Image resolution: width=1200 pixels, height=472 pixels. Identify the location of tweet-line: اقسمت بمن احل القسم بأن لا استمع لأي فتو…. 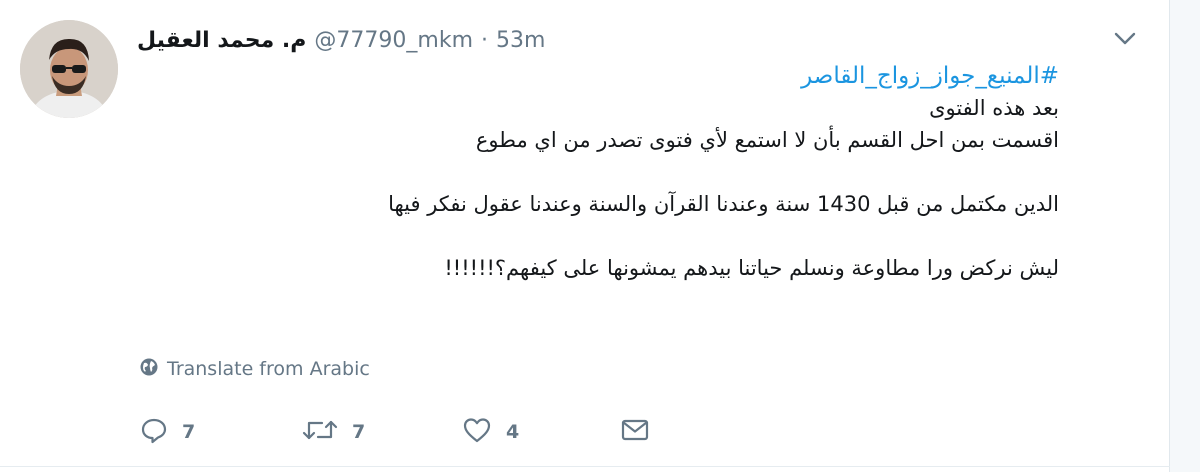
(767, 140).